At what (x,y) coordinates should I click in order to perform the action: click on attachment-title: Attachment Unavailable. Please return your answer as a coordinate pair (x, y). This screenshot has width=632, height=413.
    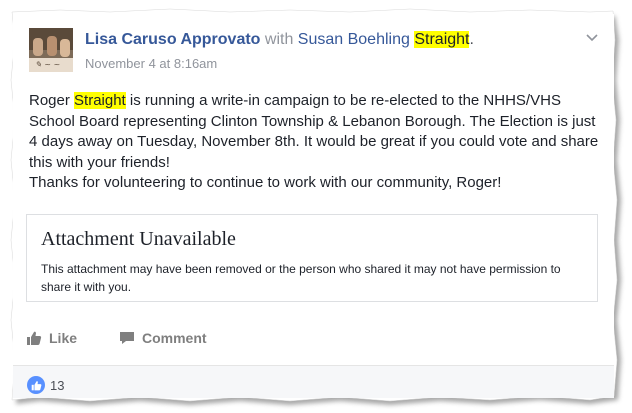
    Looking at the image, I should click on (138, 239).